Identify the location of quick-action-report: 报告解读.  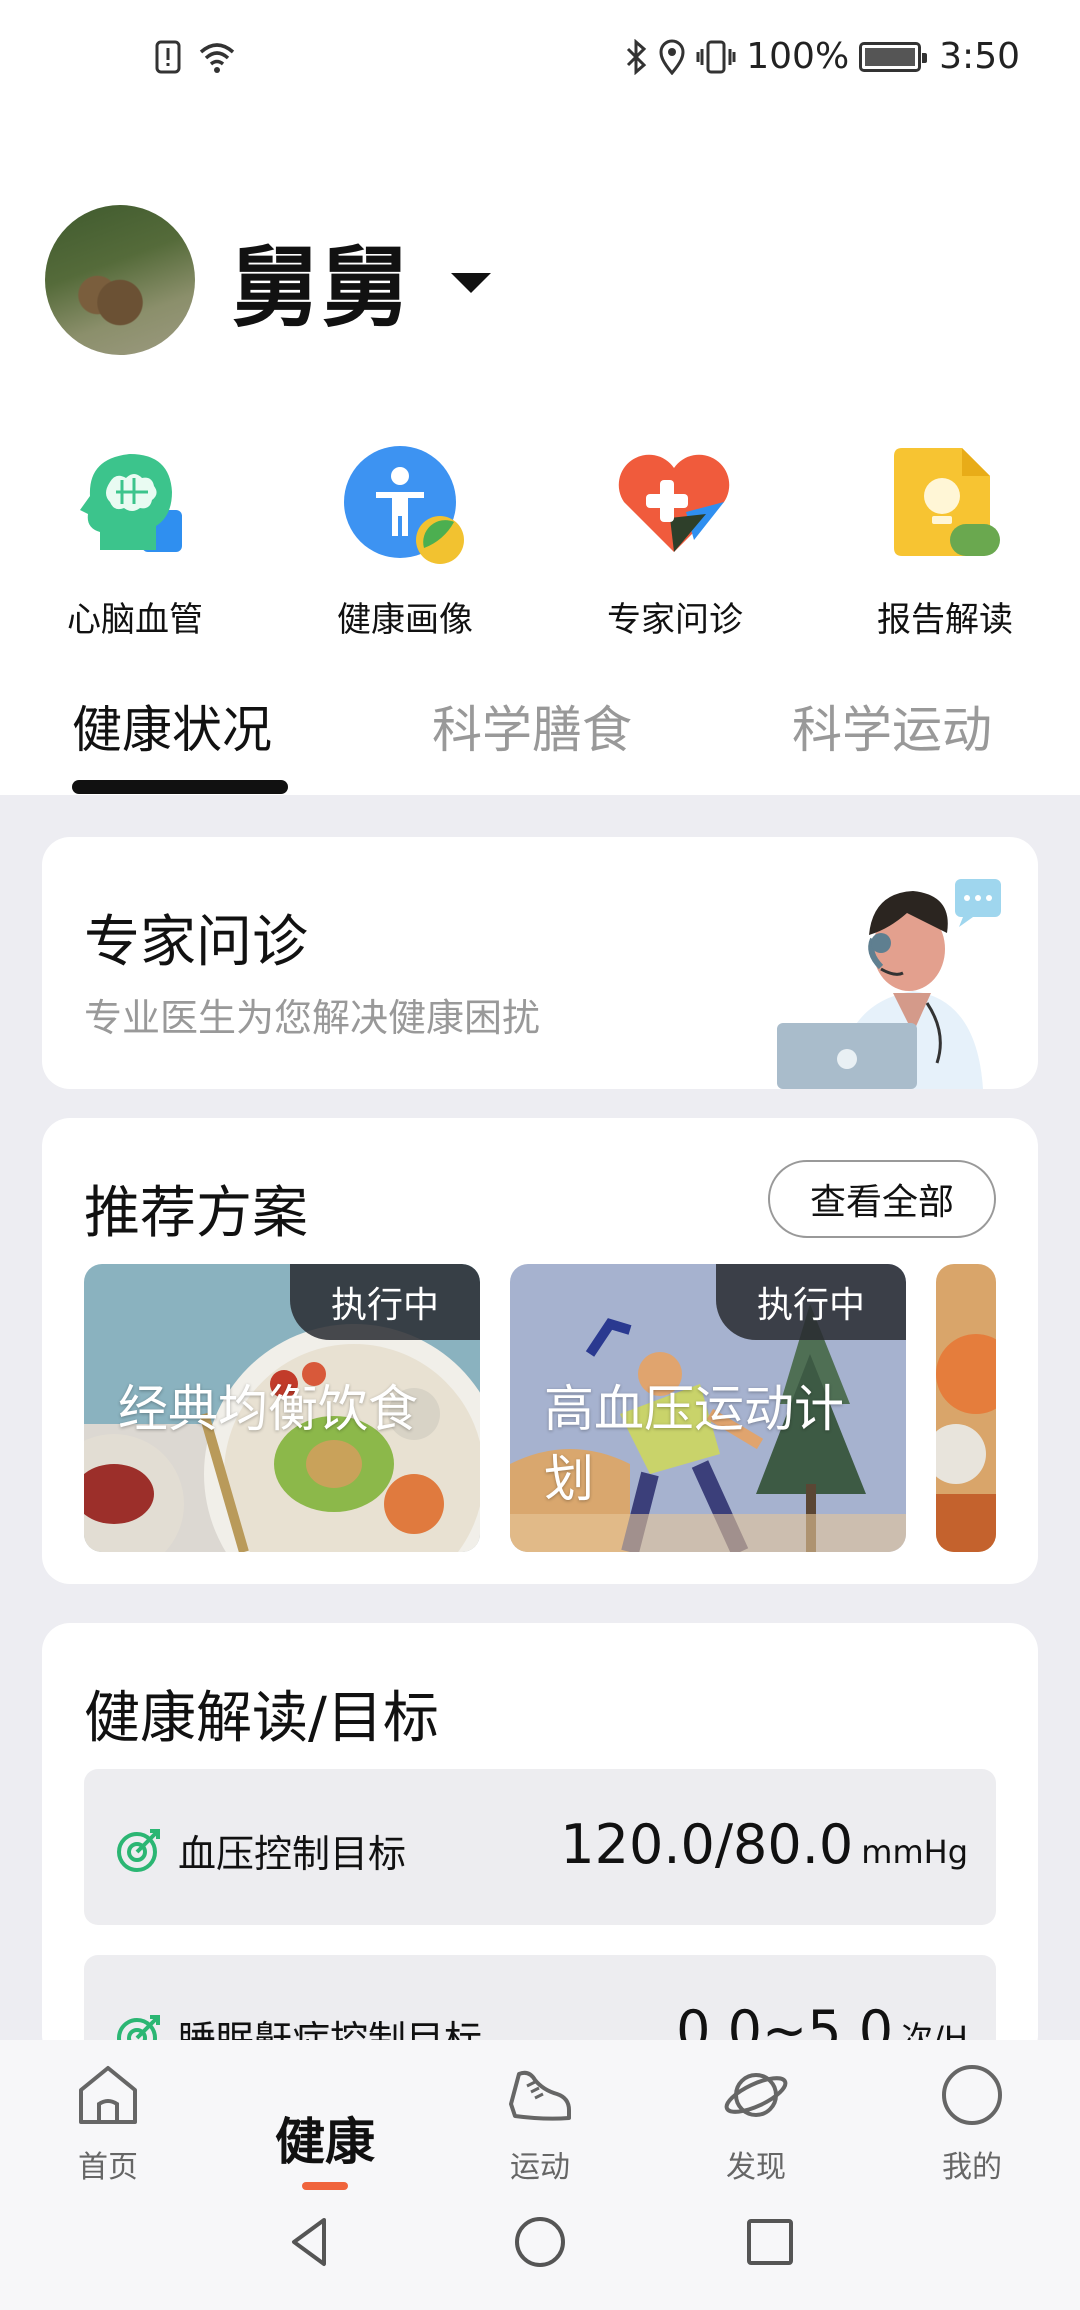
(945, 540).